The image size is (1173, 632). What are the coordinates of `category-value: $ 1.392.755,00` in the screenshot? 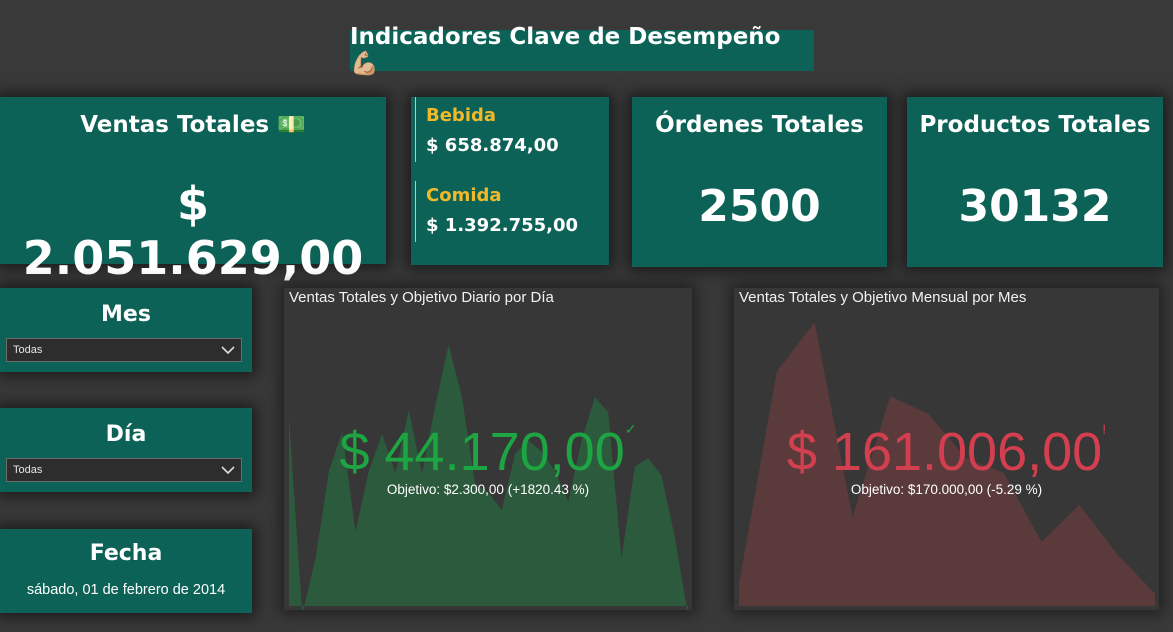 It's located at (502, 225).